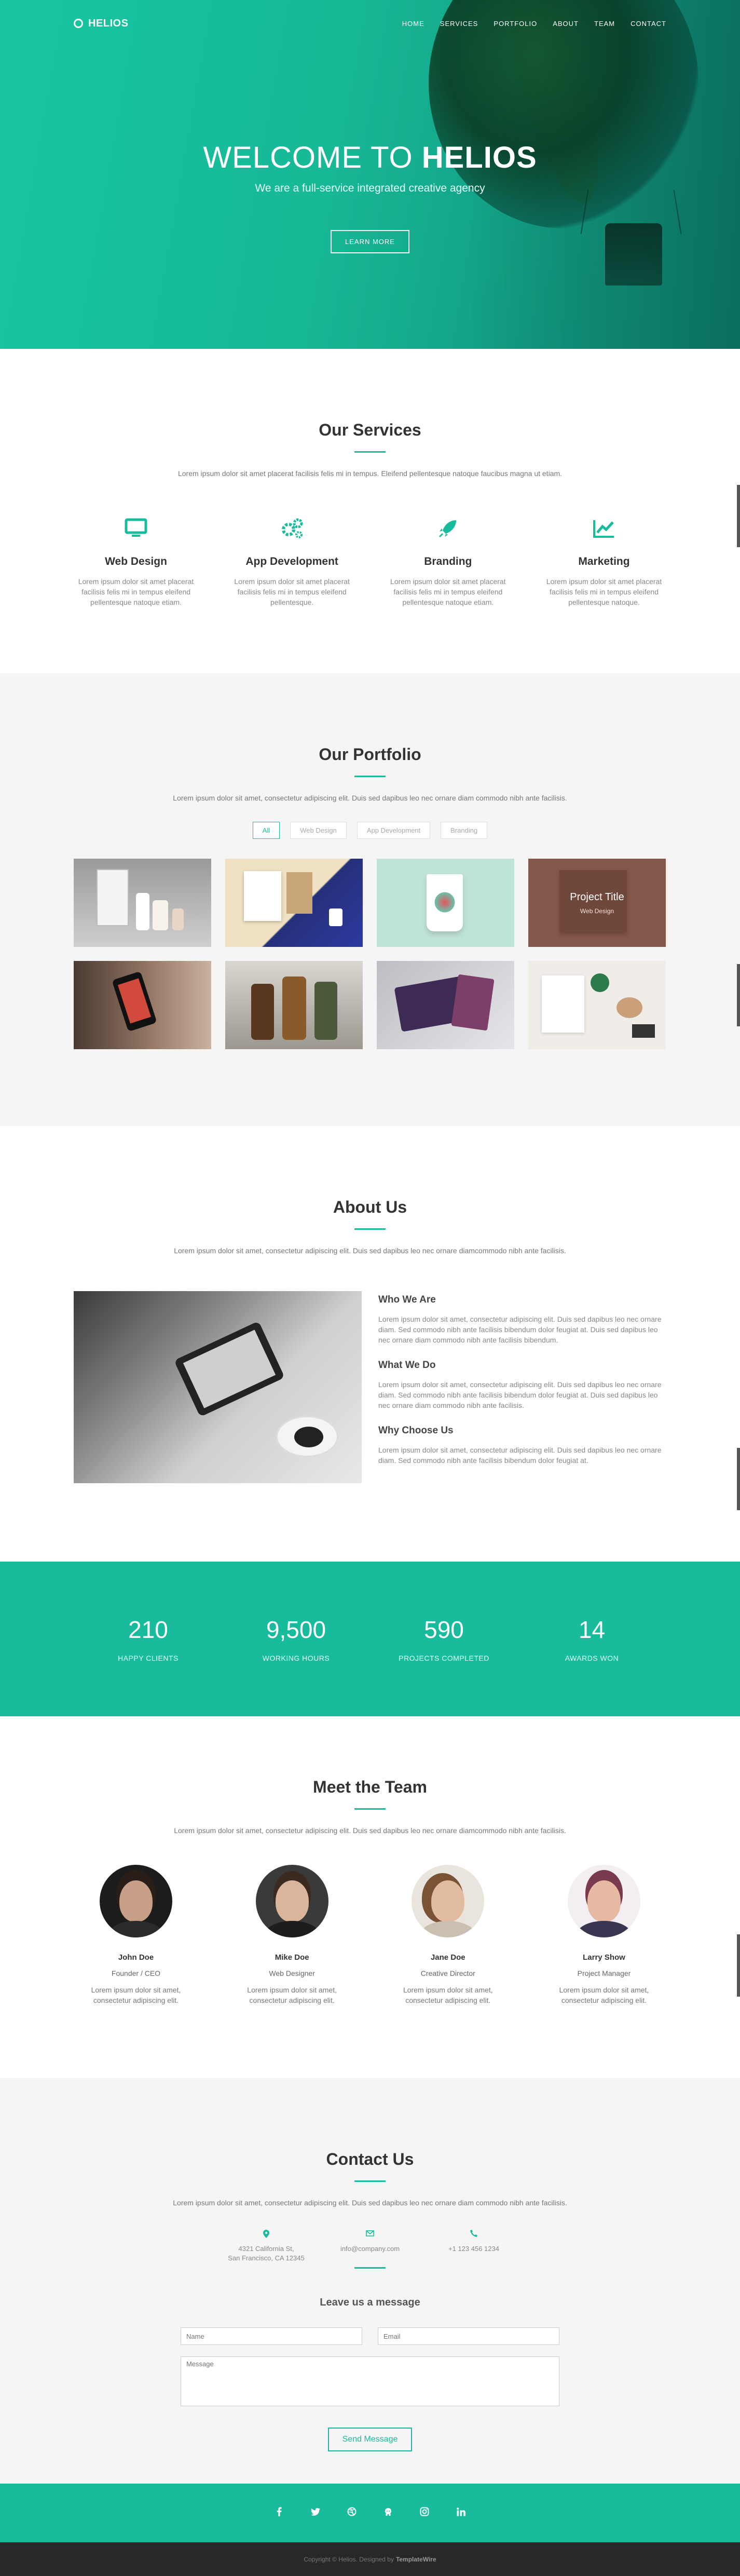 Image resolution: width=740 pixels, height=2576 pixels. I want to click on portfolio-item-overlay: Project Title Web Design, so click(597, 903).